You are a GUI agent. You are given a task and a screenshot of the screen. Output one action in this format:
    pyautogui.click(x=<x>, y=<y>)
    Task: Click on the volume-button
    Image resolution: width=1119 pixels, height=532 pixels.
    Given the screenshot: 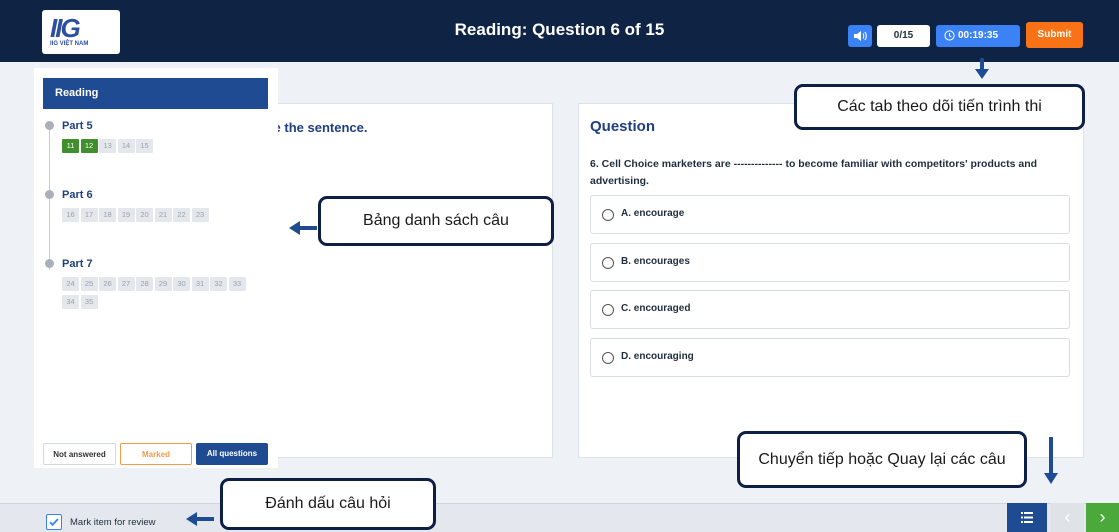 What is the action you would take?
    pyautogui.click(x=860, y=36)
    